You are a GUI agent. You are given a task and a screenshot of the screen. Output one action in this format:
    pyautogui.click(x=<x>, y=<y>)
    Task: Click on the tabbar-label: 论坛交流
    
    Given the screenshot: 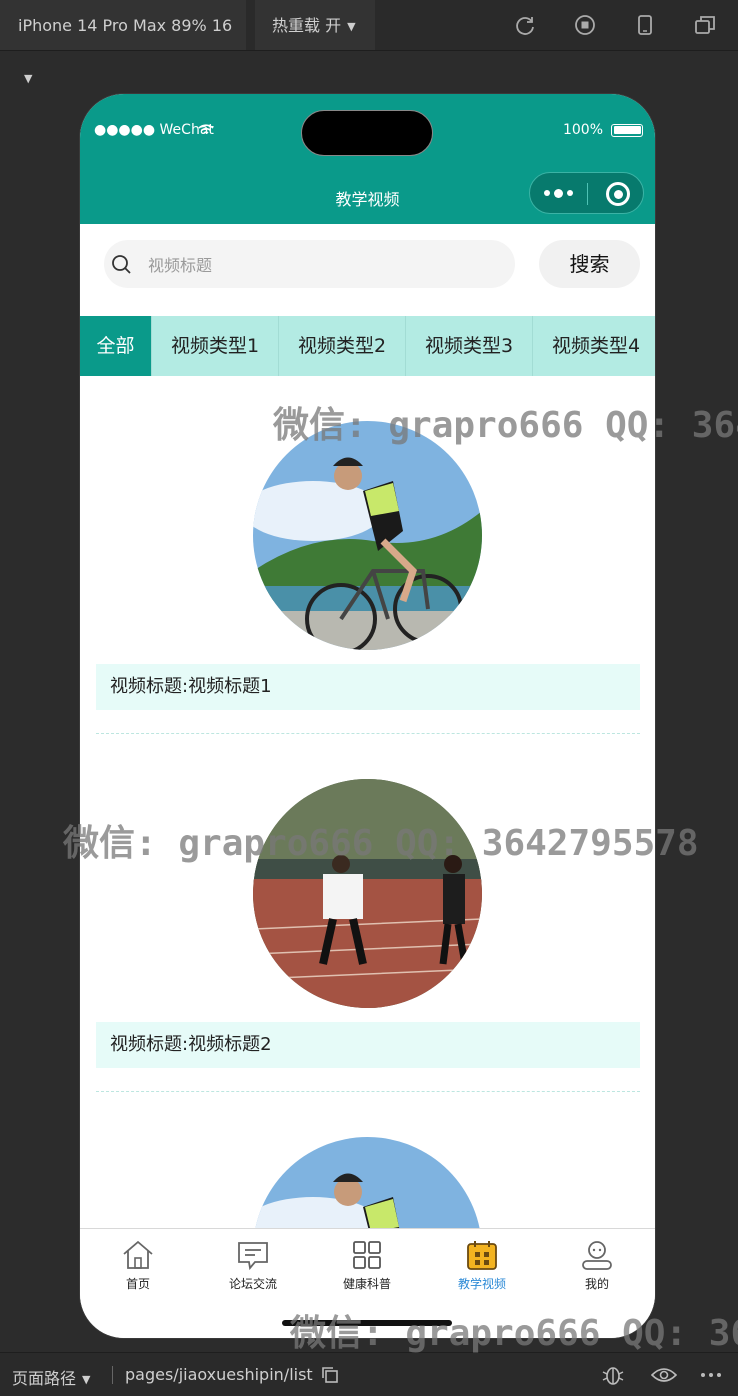 What is the action you would take?
    pyautogui.click(x=252, y=1284)
    